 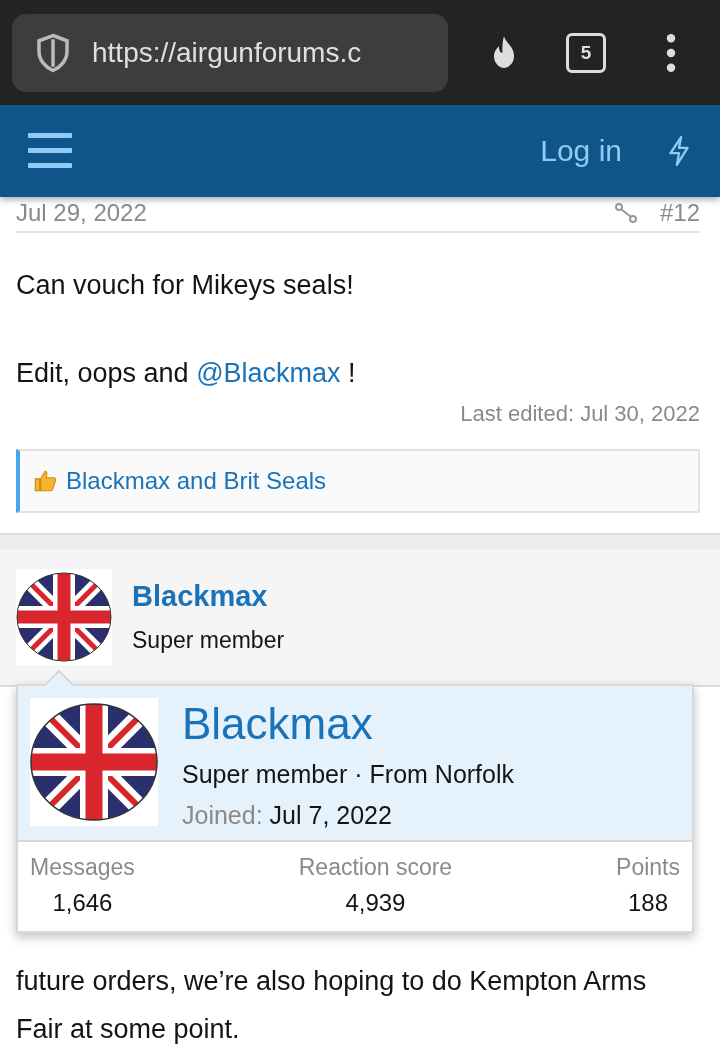 What do you see at coordinates (186, 373) in the screenshot?
I see `post-text: Edit, oops and @Blackmax !` at bounding box center [186, 373].